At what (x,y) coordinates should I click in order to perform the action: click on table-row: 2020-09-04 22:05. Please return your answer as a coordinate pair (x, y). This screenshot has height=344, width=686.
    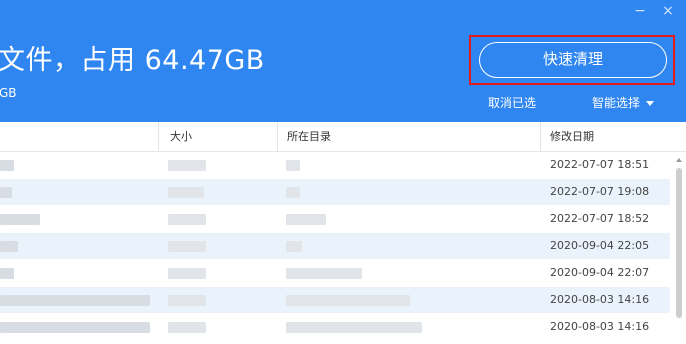
    Looking at the image, I should click on (335, 246).